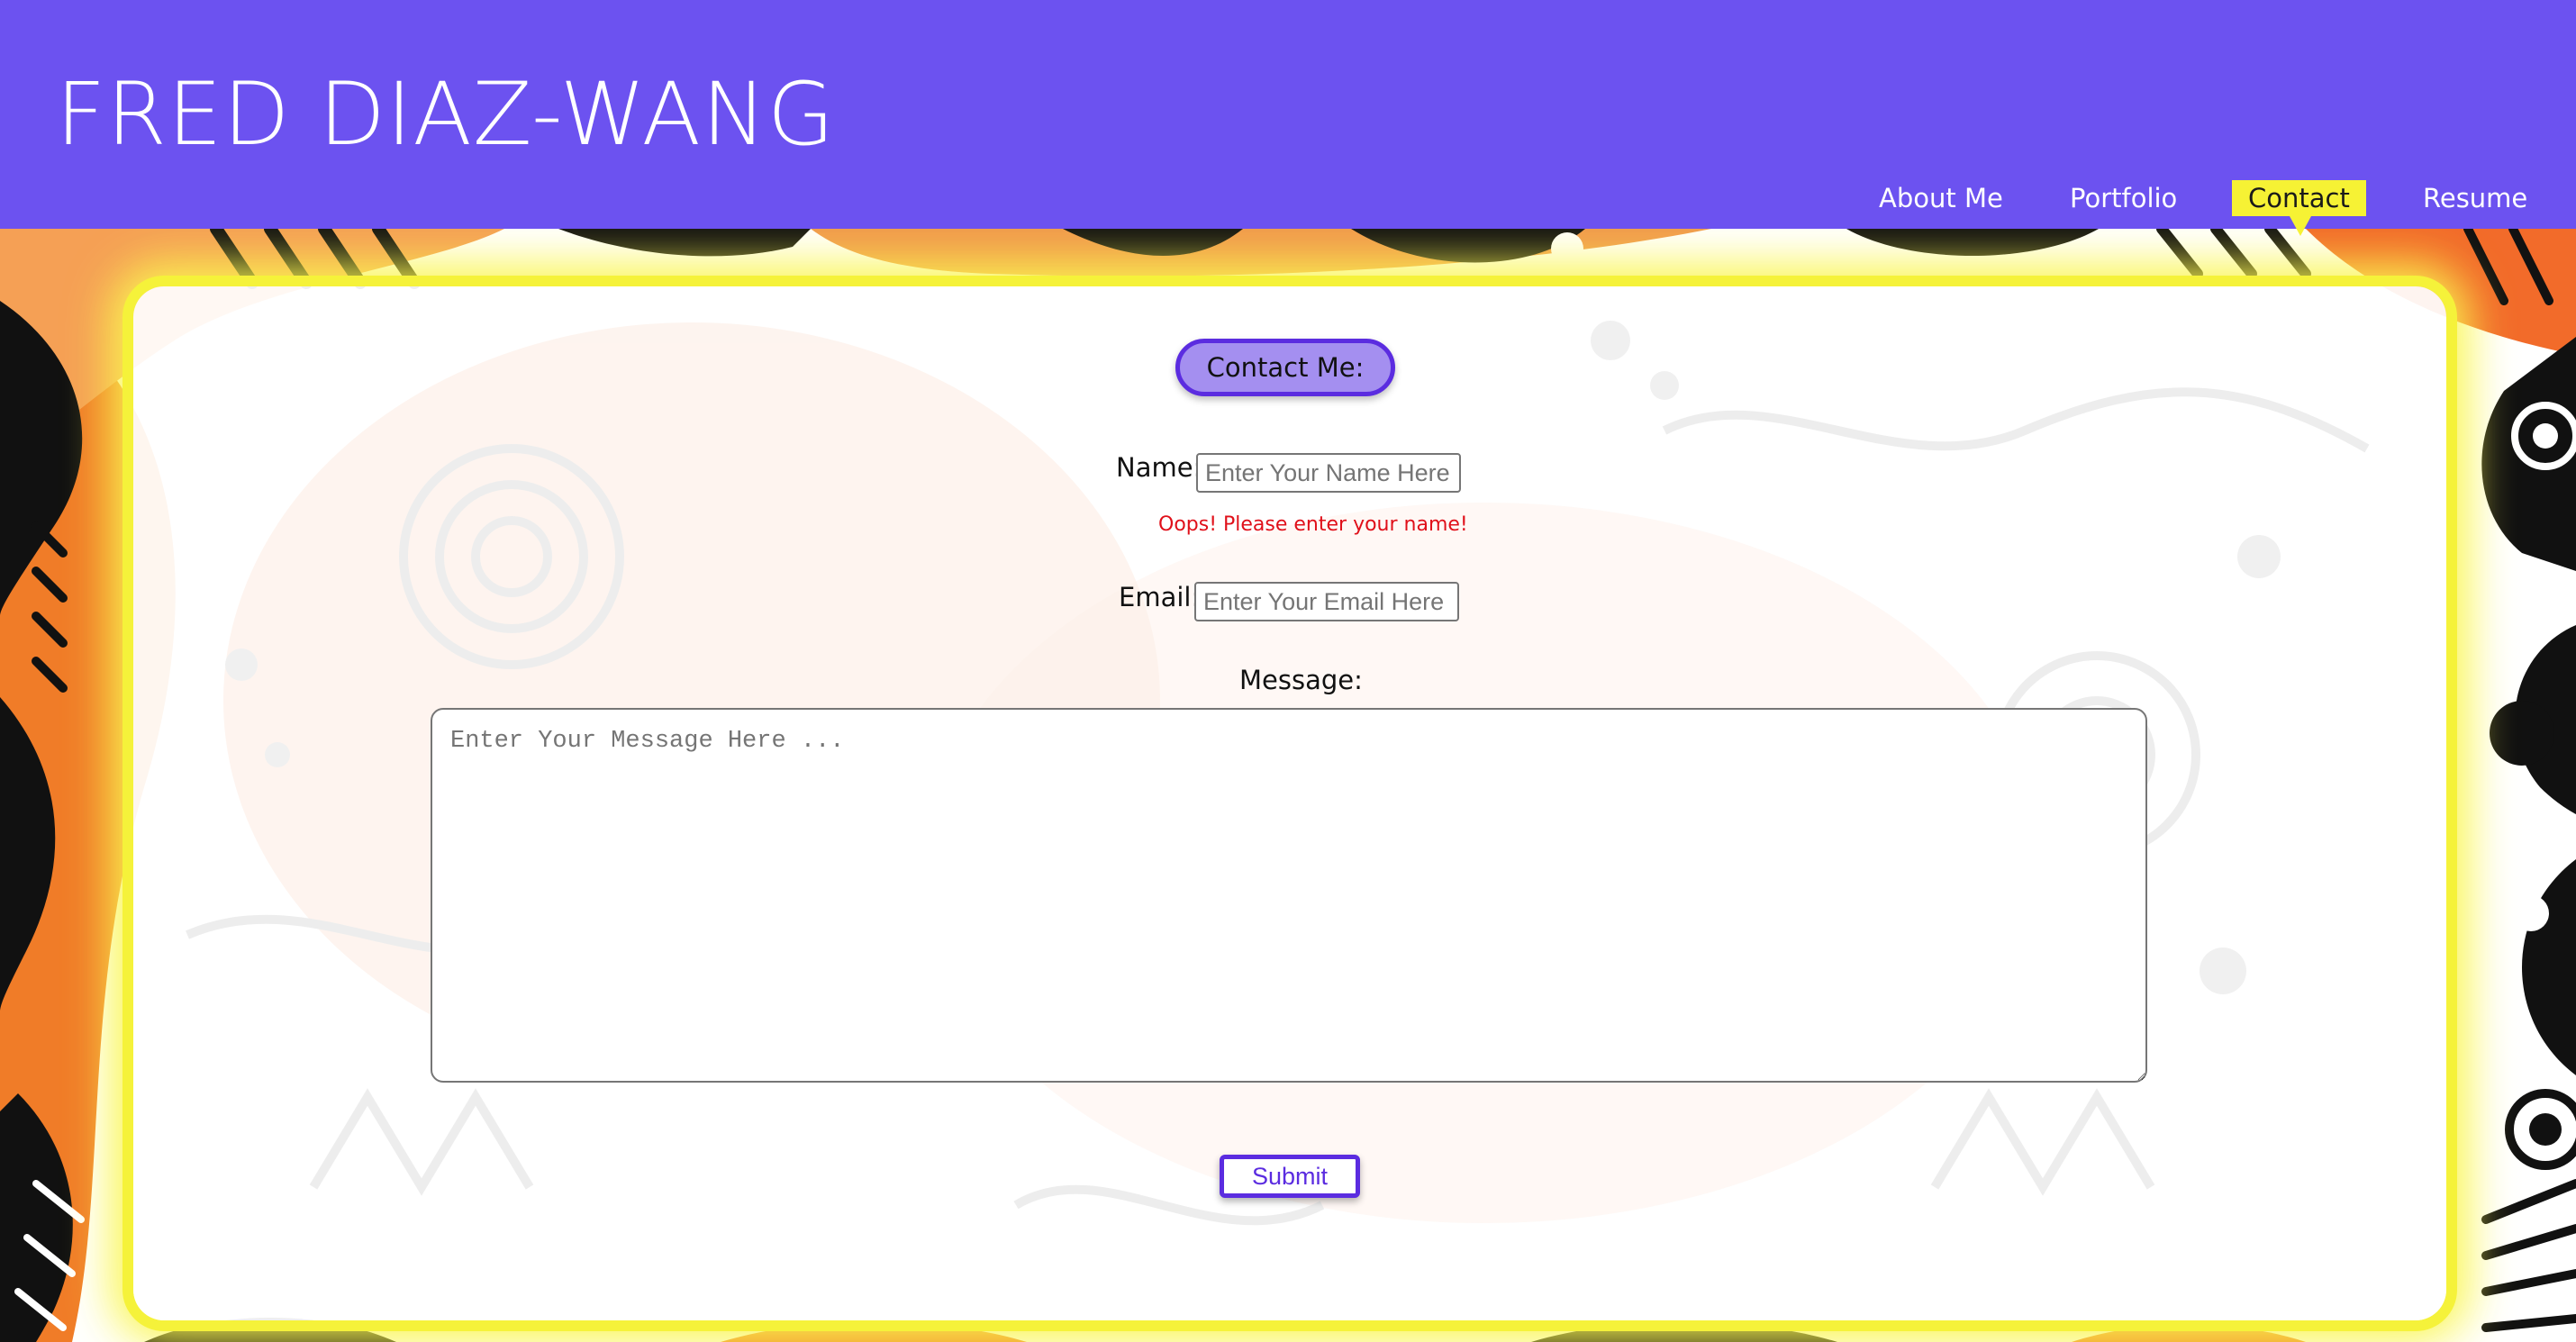  I want to click on nav-link-about-me: About Me, so click(1941, 198).